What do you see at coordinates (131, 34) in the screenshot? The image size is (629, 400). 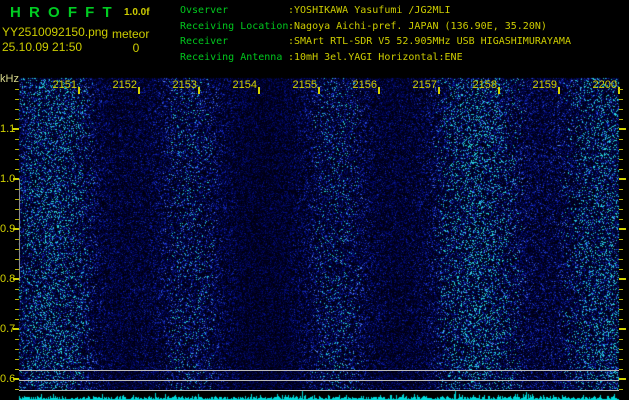 I see `mode-label: meteor` at bounding box center [131, 34].